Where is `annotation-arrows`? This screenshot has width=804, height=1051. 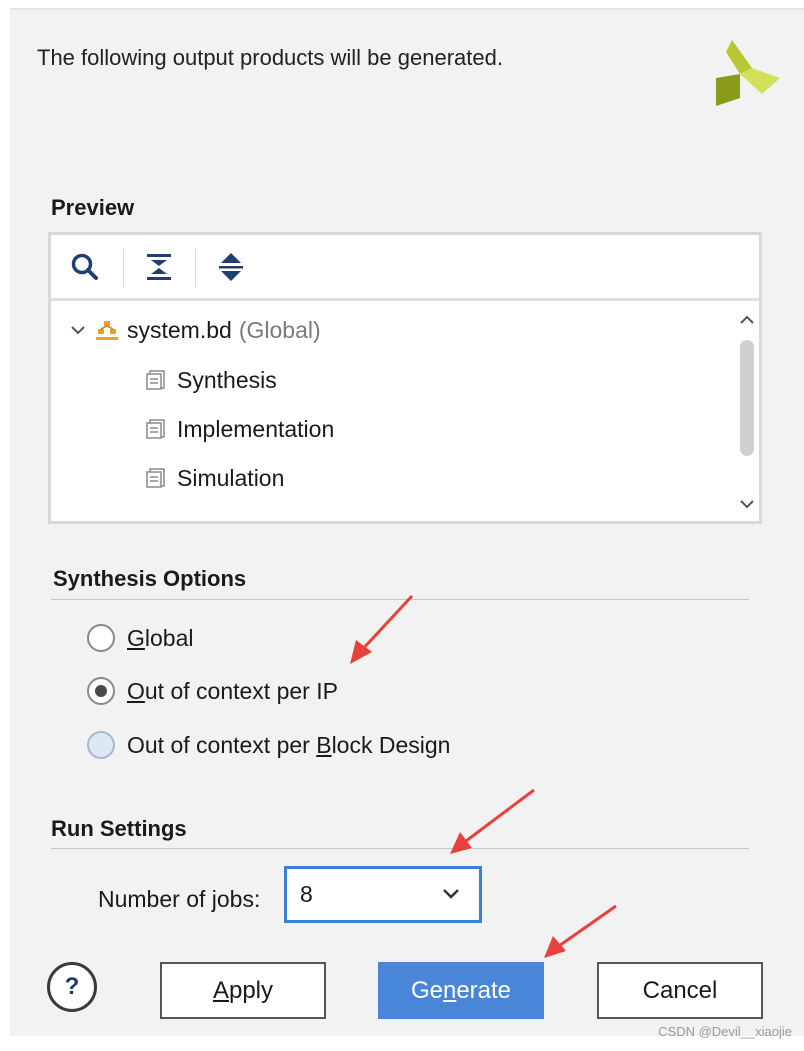
annotation-arrows is located at coordinates (483, 776).